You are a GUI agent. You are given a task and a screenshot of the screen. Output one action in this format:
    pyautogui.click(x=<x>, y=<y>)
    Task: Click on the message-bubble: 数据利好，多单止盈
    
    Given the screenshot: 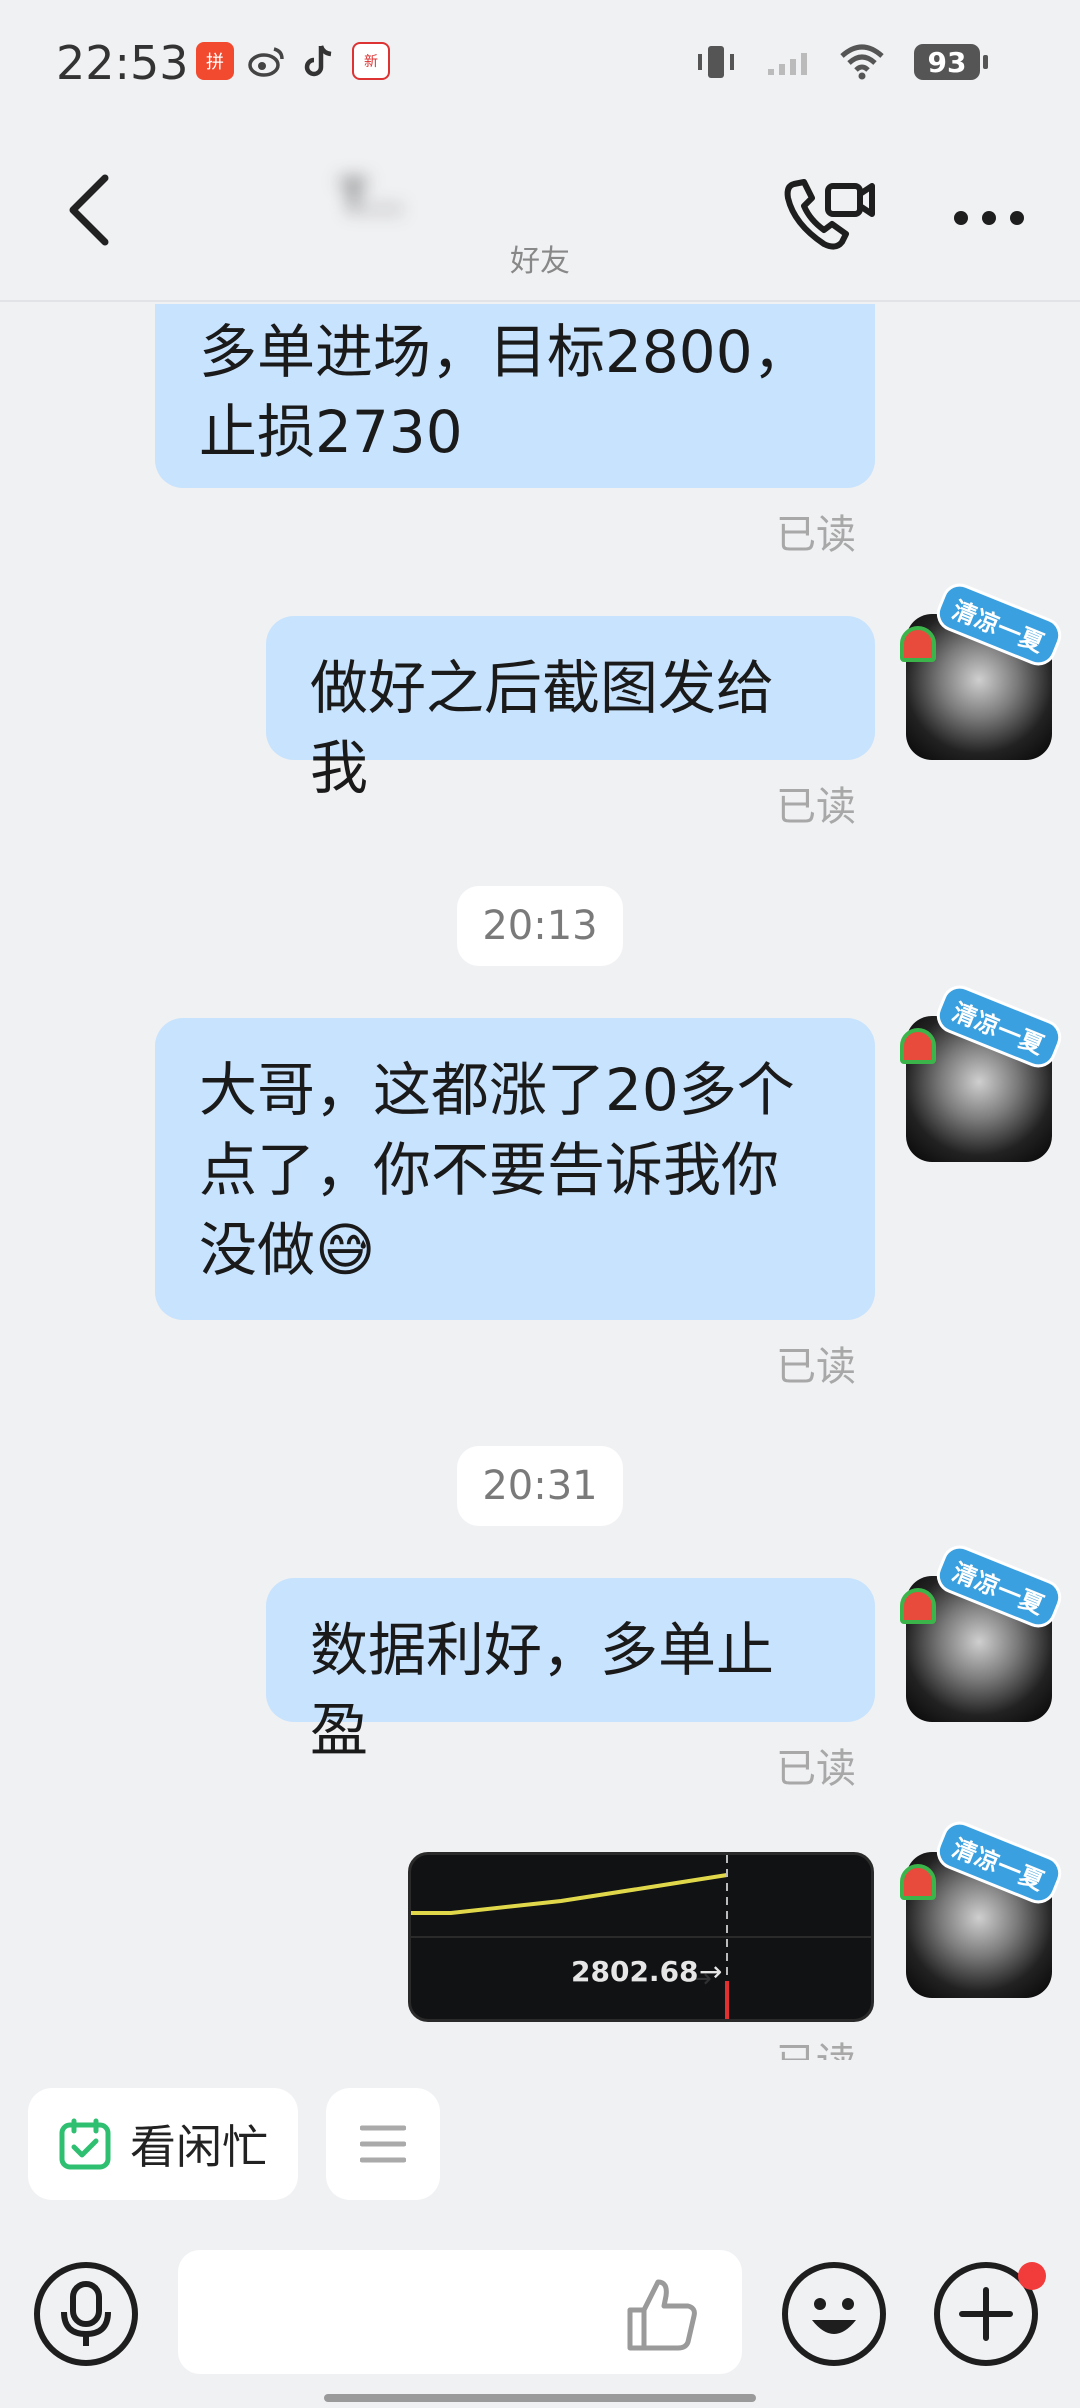 What is the action you would take?
    pyautogui.click(x=570, y=1671)
    